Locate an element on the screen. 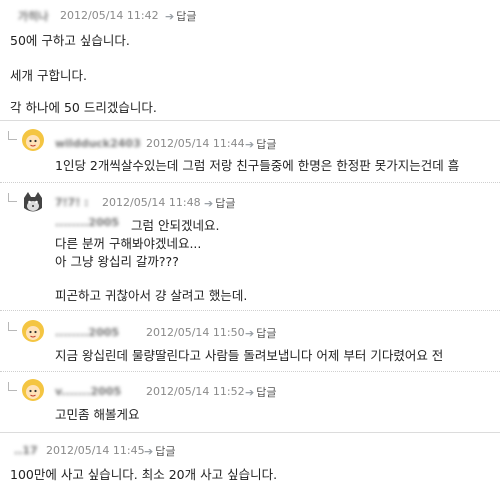 The height and width of the screenshot is (500, 500). comment-line: 지금 왕십린데 물량딸린다고 사람들 돌려보냅니다 어제 부터 기다렸어요 전 is located at coordinates (249, 355).